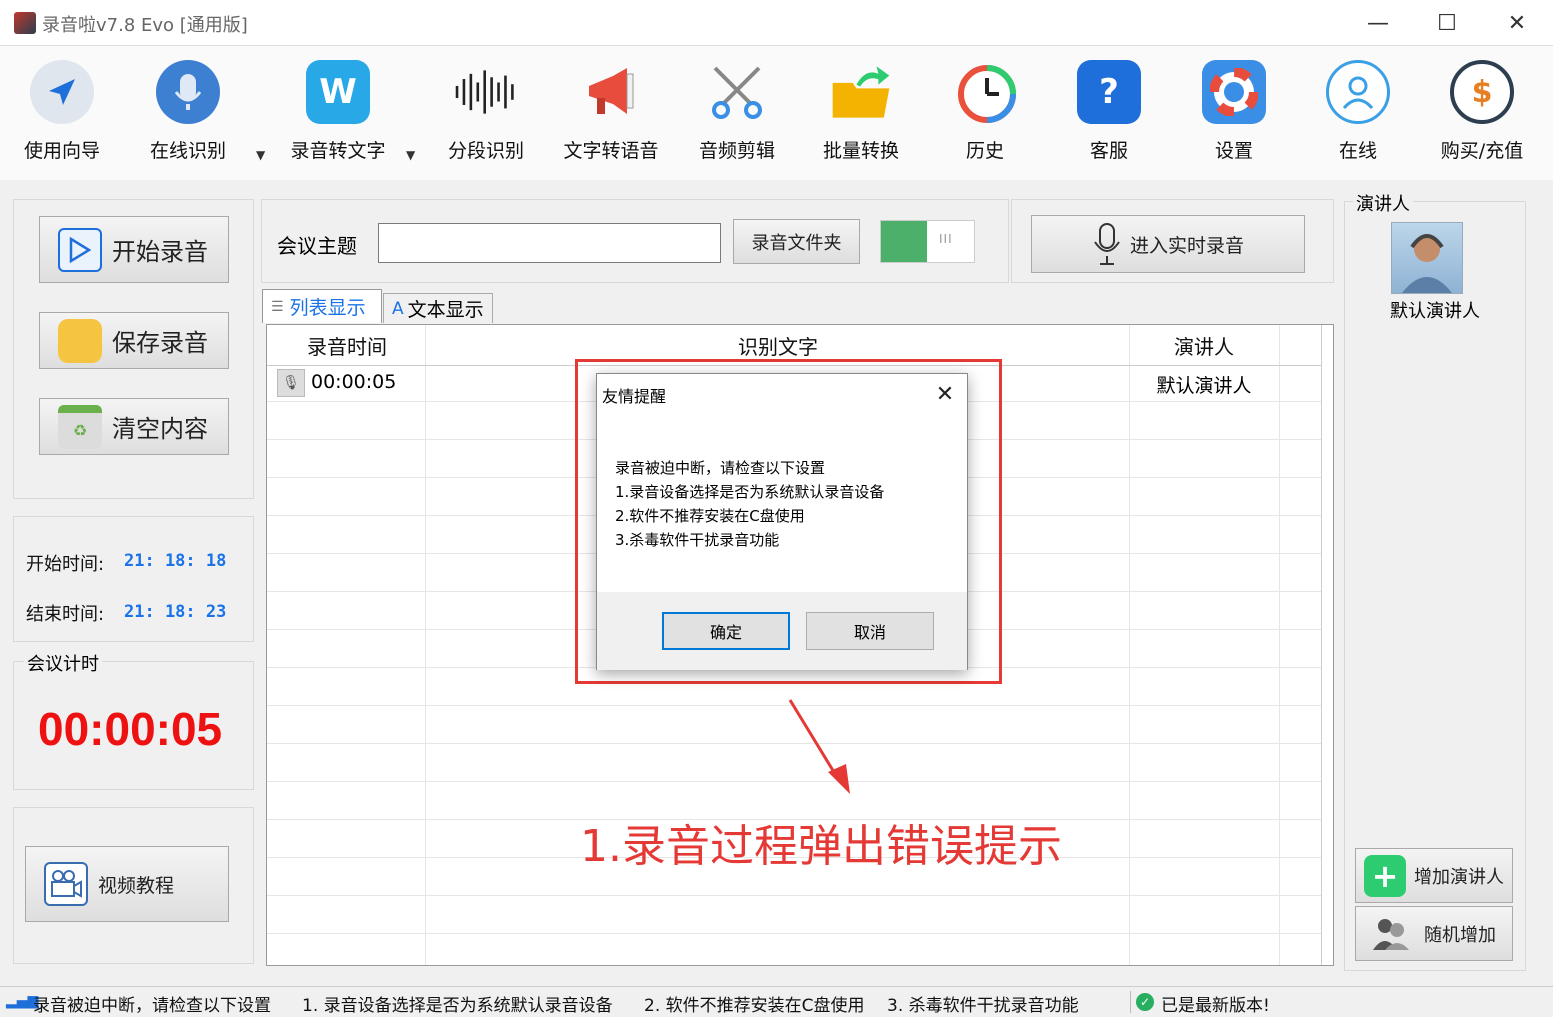  What do you see at coordinates (549, 243) in the screenshot?
I see `topic-input` at bounding box center [549, 243].